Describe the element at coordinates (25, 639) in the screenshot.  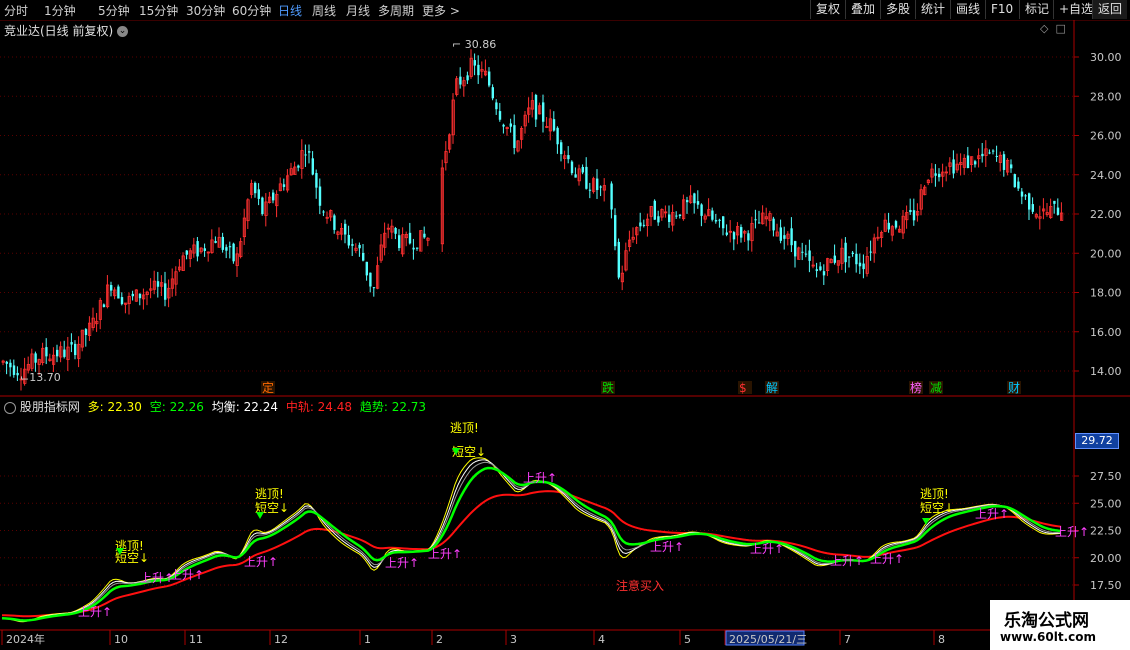
I see `month-label: 2024年` at that location.